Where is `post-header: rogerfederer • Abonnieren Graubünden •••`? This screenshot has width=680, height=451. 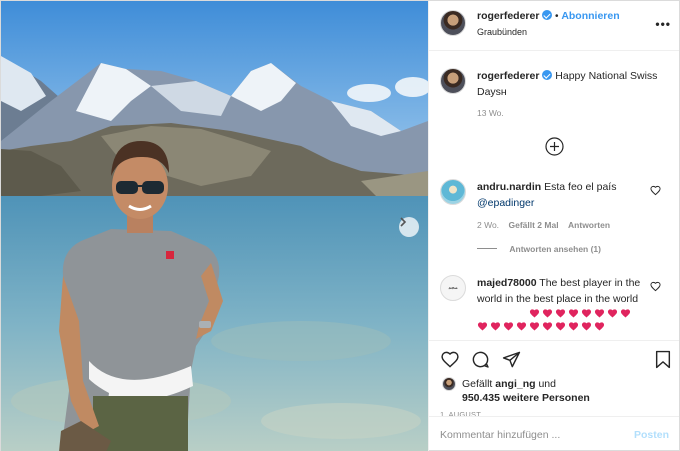 post-header: rogerfederer • Abonnieren Graubünden ••• is located at coordinates (554, 26).